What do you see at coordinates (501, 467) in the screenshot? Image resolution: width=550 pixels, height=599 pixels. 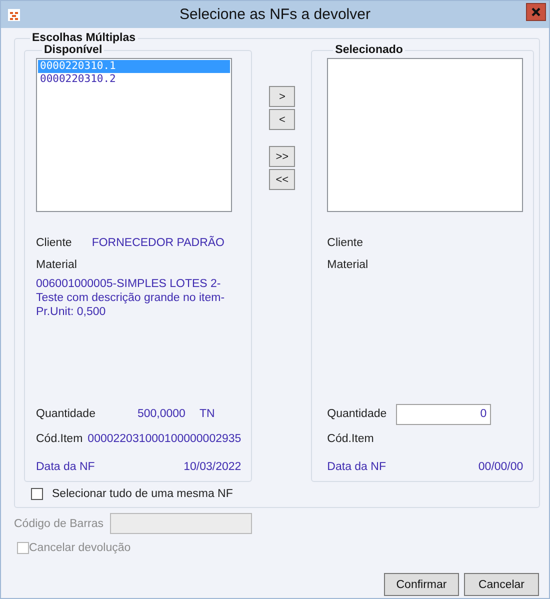 I see `field-value: 00/00/00` at bounding box center [501, 467].